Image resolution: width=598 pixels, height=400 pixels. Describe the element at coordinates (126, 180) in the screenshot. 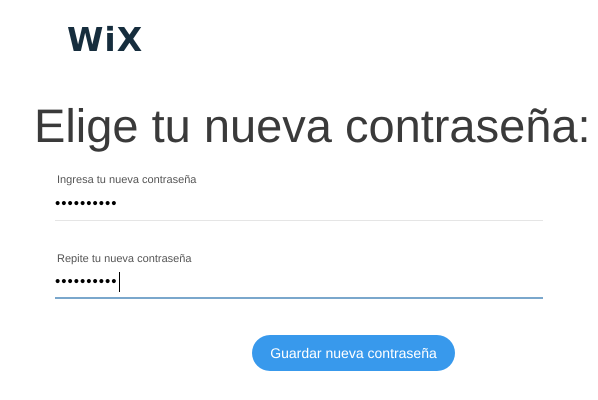

I see `field-label: Ingresa tu nueva contraseña` at that location.